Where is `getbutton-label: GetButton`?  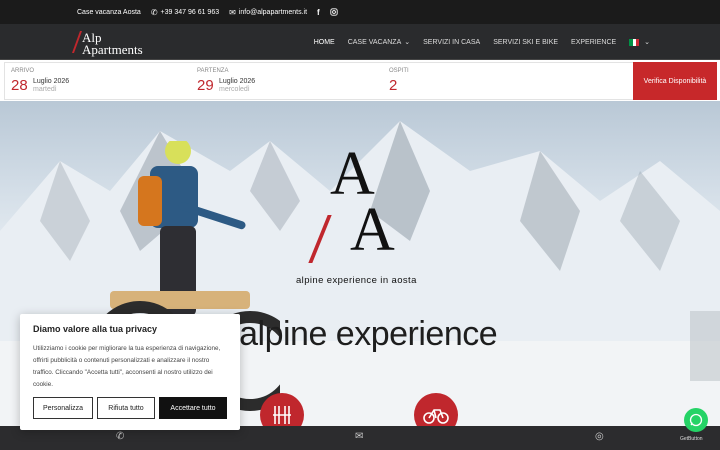 getbutton-label: GetButton is located at coordinates (691, 439).